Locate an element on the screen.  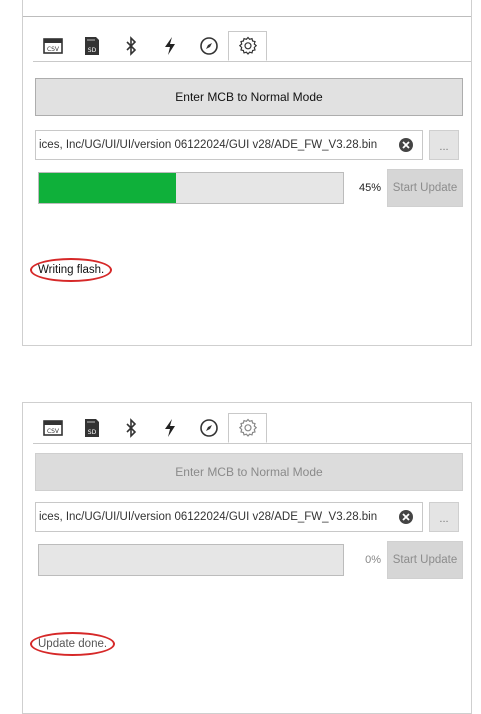
status-message: Update done. is located at coordinates (73, 644).